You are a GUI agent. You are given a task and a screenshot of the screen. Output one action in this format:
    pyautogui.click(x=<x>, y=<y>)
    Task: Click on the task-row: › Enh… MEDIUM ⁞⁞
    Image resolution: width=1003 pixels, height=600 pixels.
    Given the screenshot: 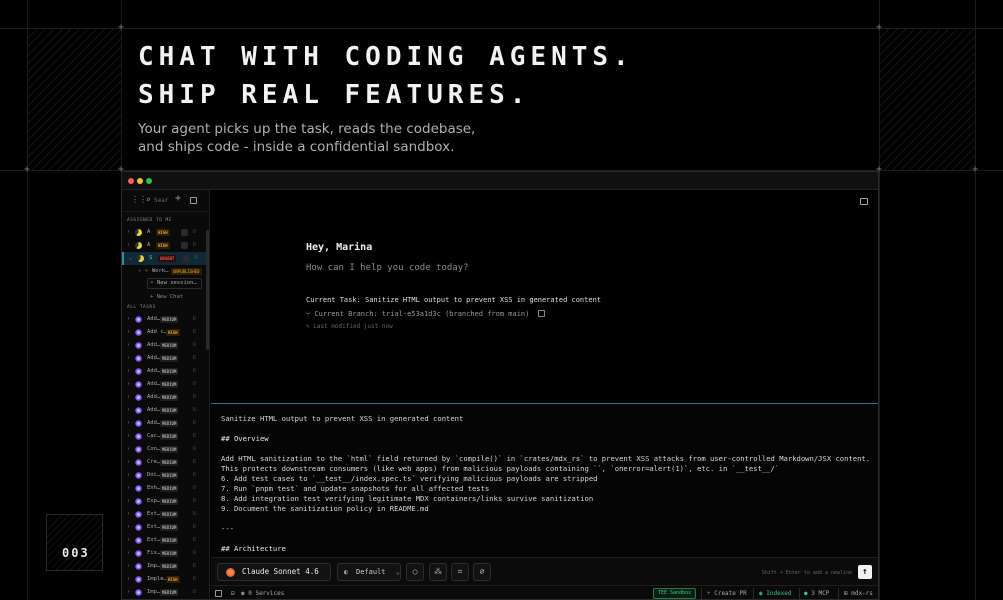 What is the action you would take?
    pyautogui.click(x=165, y=488)
    